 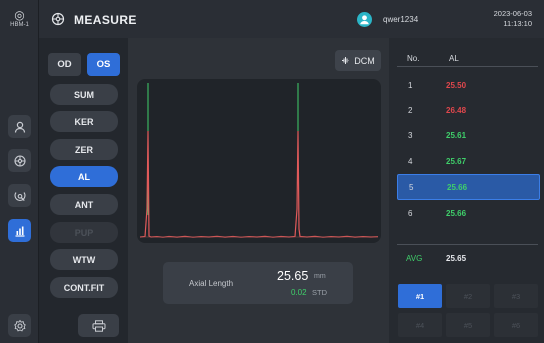 I want to click on chart-icon, so click(x=19, y=231).